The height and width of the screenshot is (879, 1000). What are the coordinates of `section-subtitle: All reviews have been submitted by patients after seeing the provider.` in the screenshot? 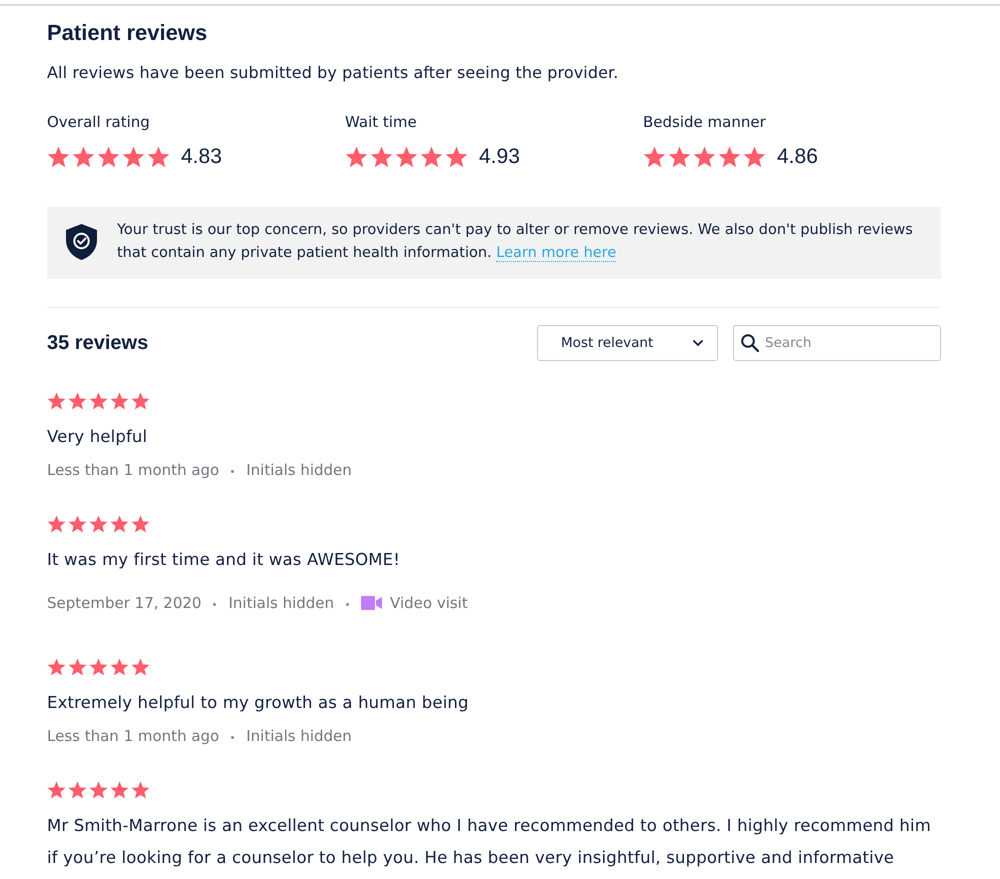 It's located at (333, 73).